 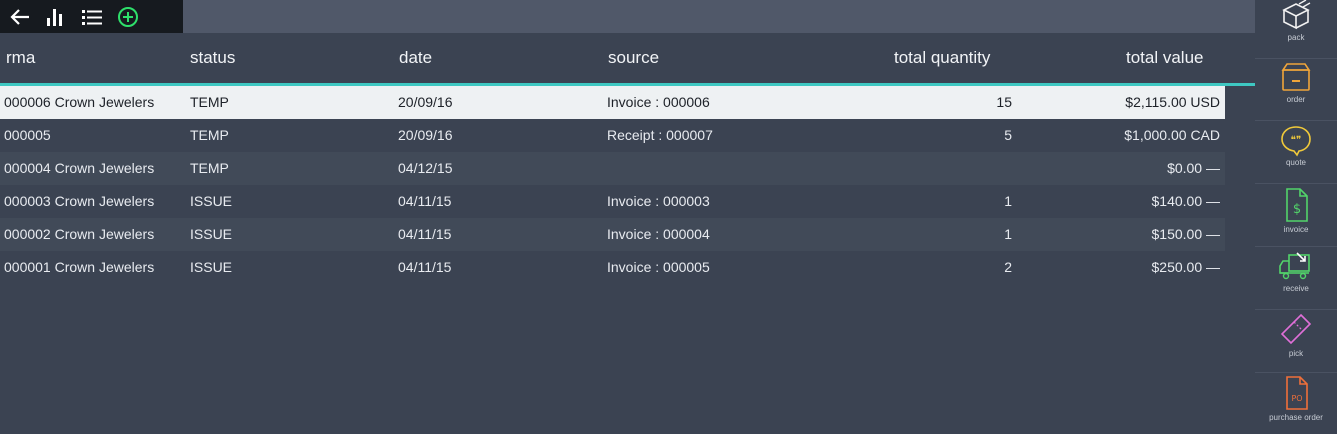 What do you see at coordinates (27, 135) in the screenshot?
I see `cell-rma: 000005` at bounding box center [27, 135].